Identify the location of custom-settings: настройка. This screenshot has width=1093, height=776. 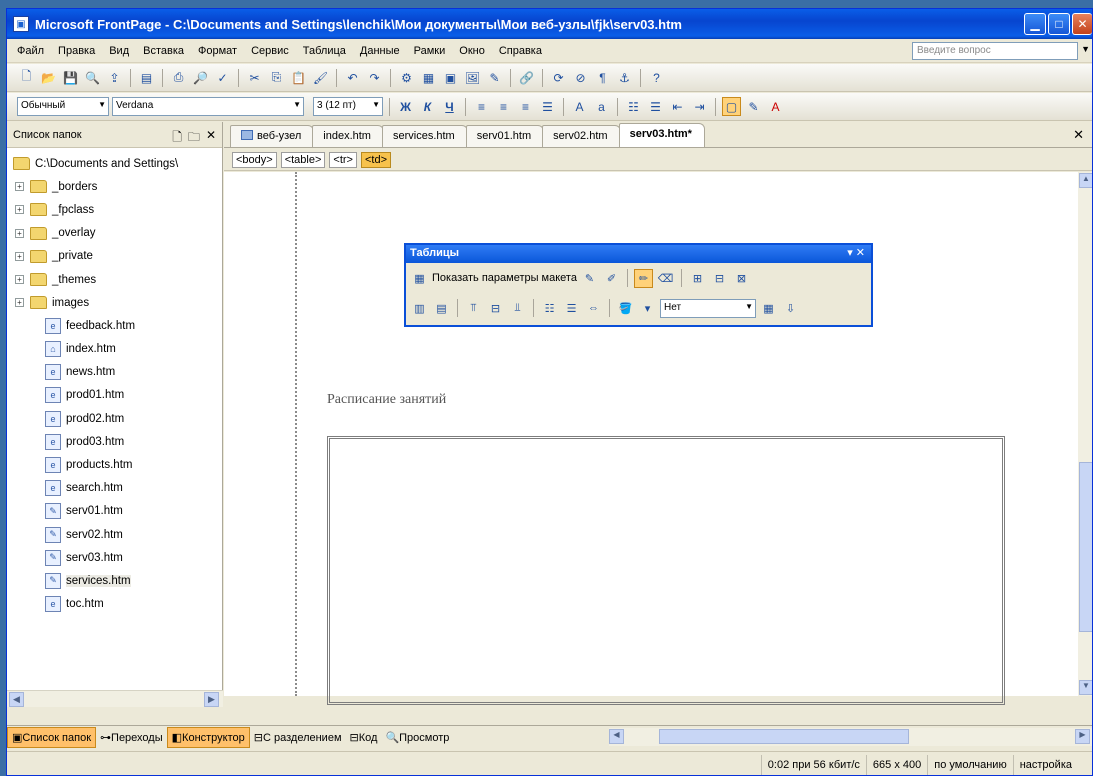
(1045, 764).